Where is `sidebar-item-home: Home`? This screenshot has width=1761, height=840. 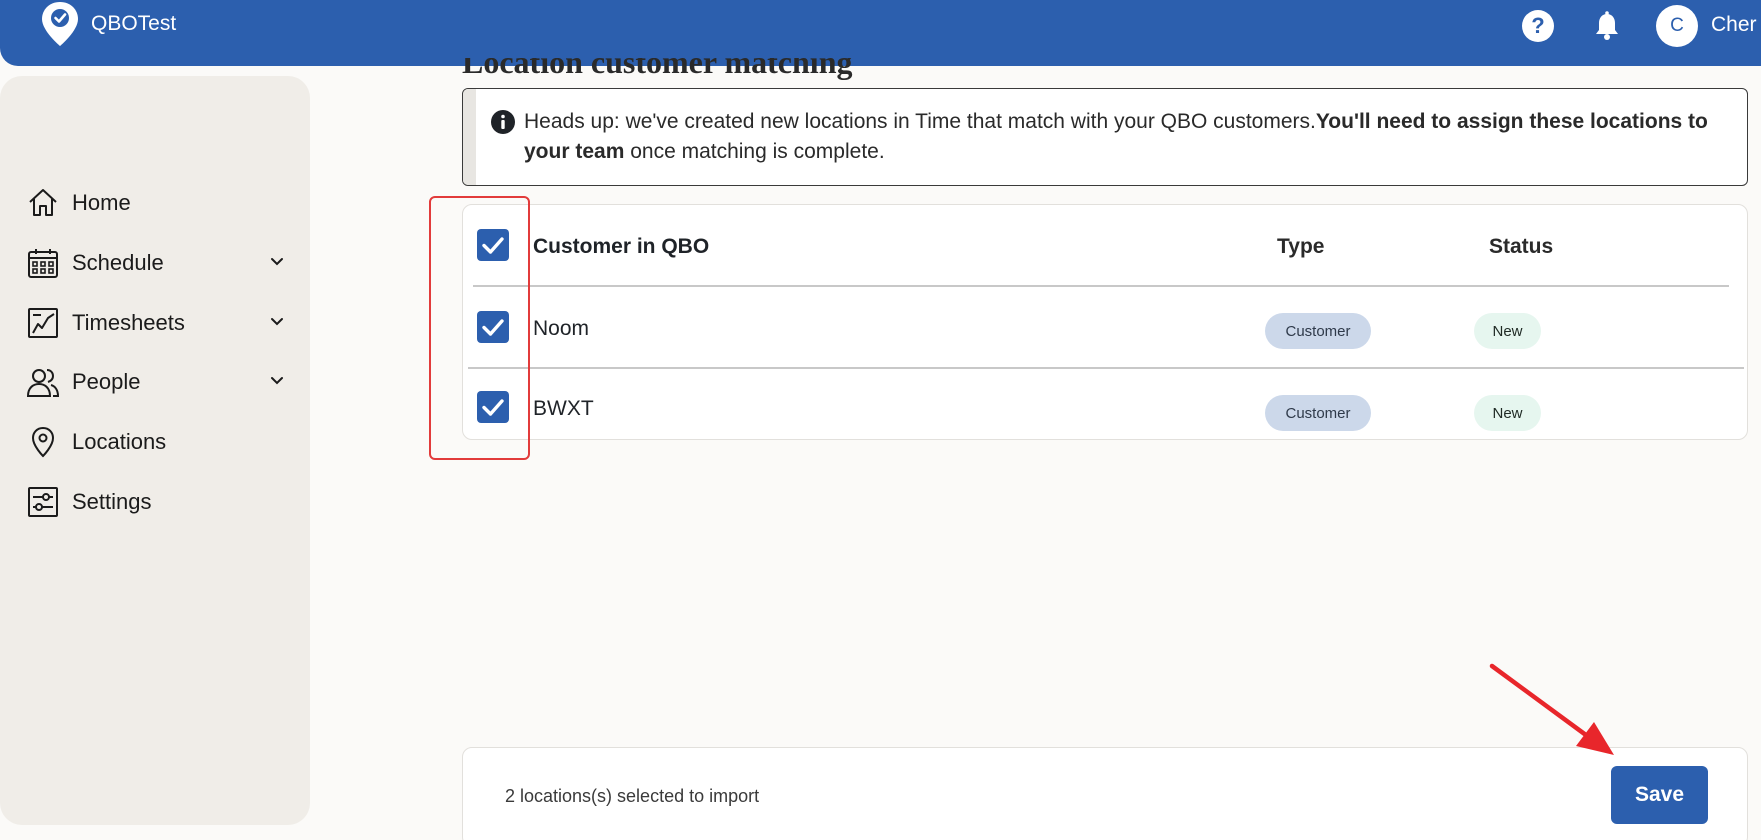 sidebar-item-home: Home is located at coordinates (156, 203).